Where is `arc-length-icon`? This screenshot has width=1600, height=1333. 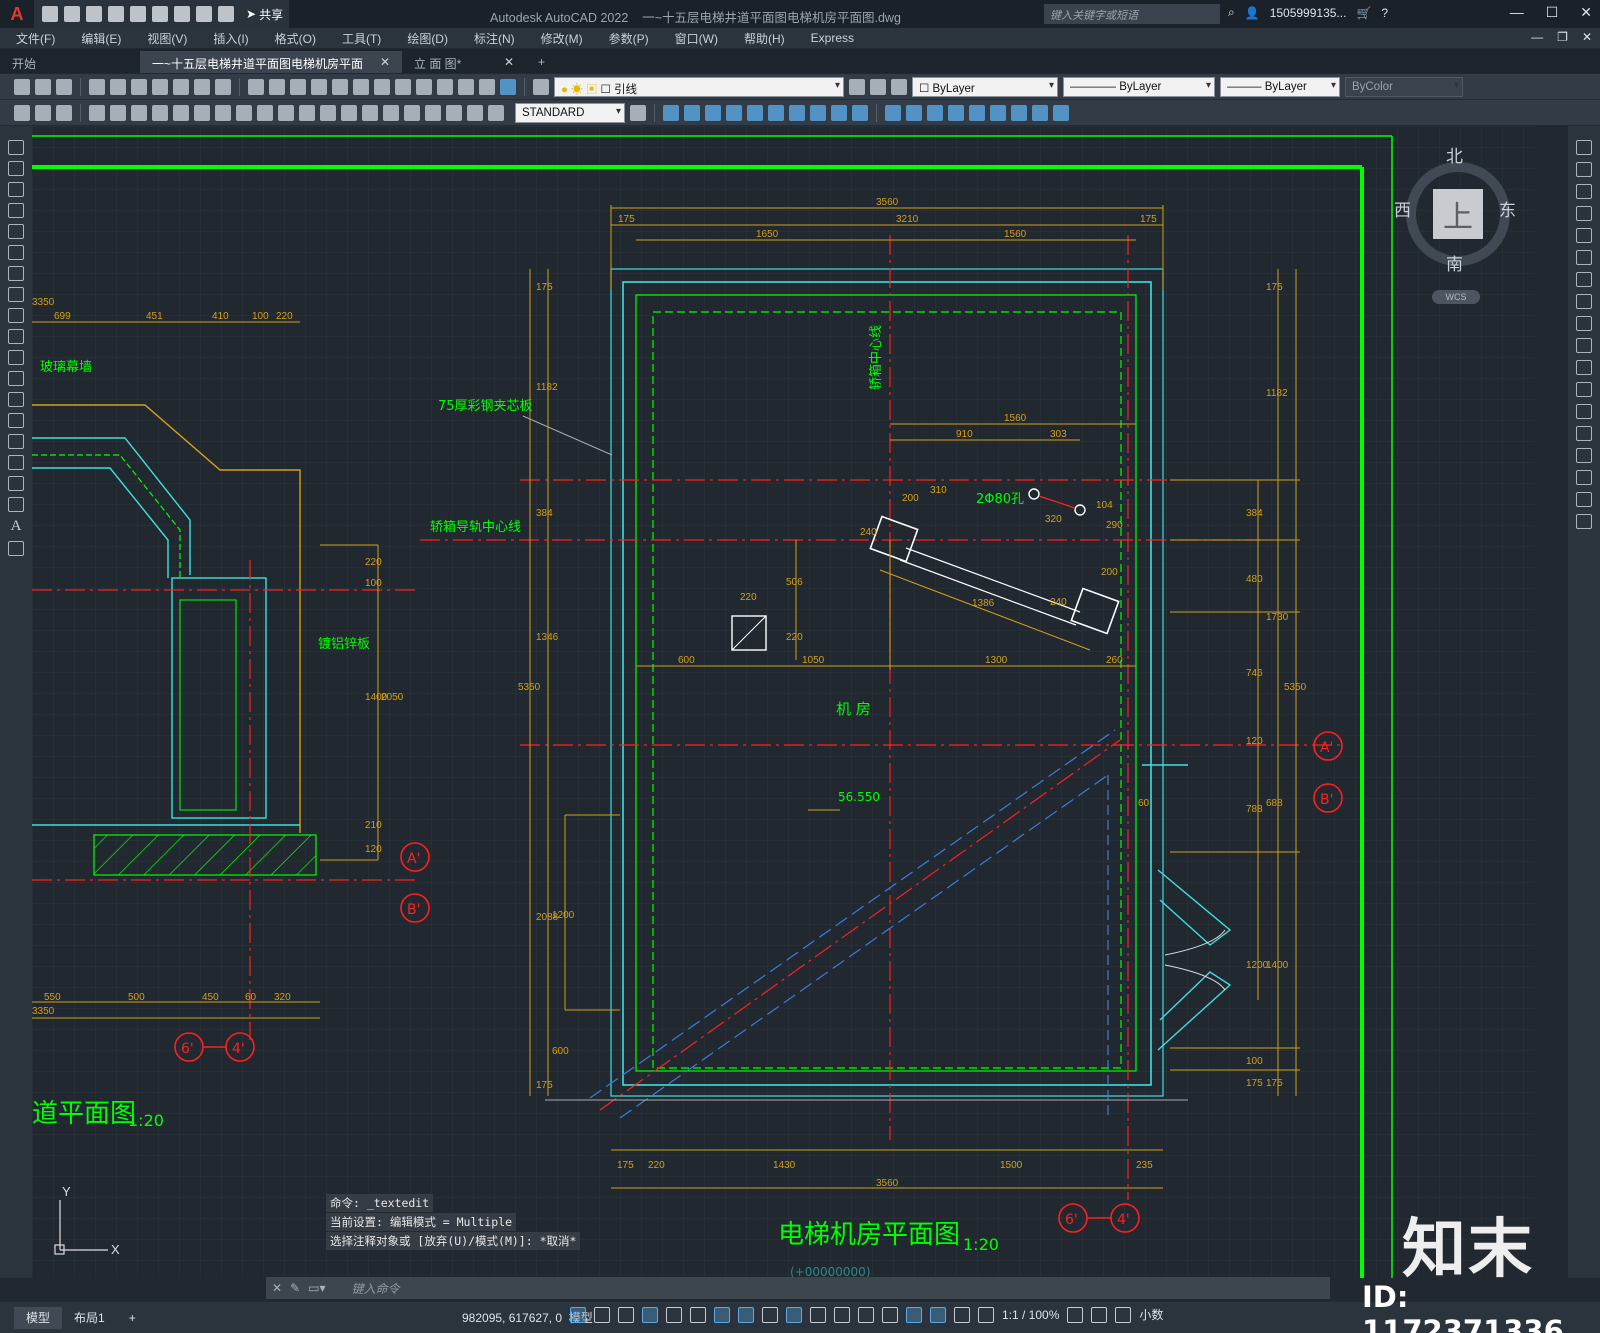 arc-length-icon is located at coordinates (139, 112).